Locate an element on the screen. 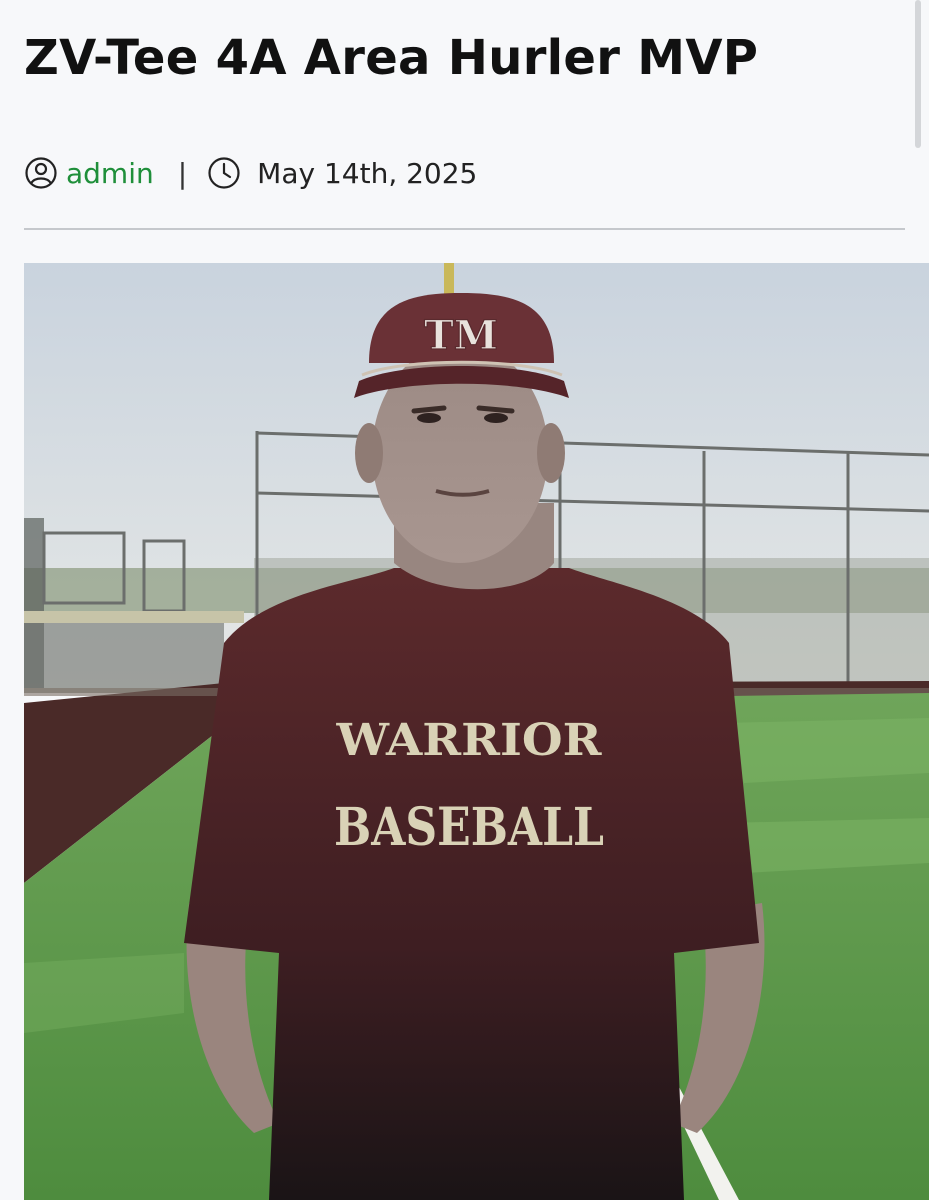 Image resolution: width=929 pixels, height=1200 pixels. post-date: May 14th, 2025 is located at coordinates (367, 173).